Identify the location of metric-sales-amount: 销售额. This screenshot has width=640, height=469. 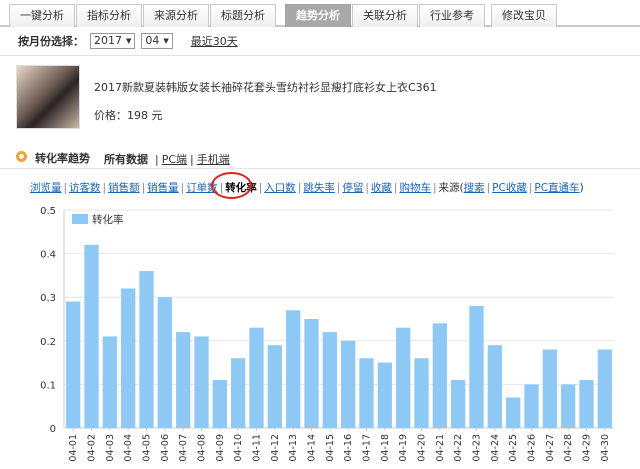
(124, 188).